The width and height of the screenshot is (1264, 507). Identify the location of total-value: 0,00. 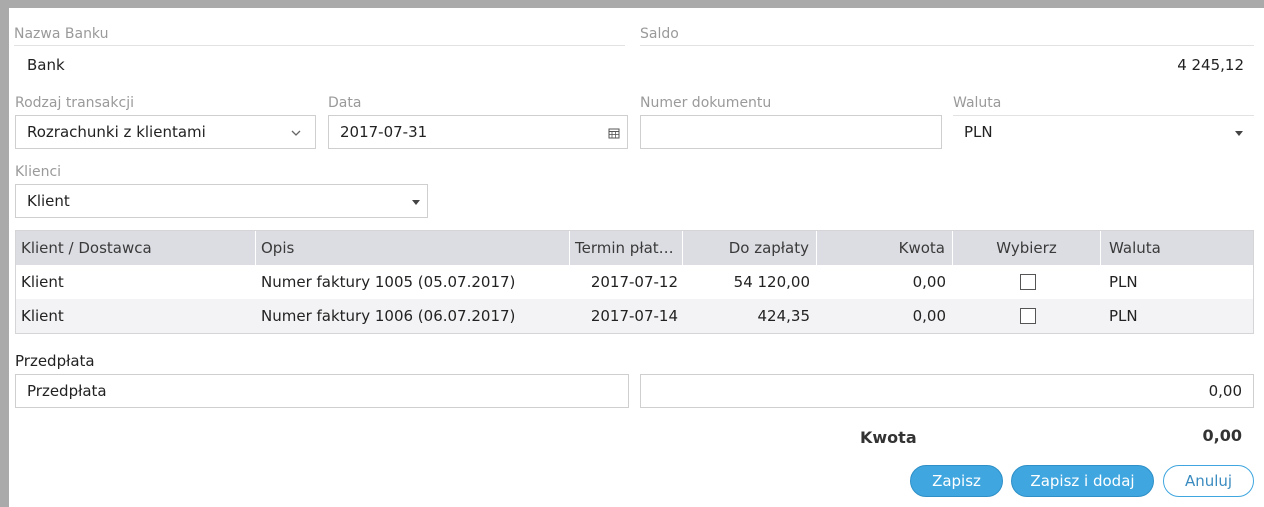
(1222, 435).